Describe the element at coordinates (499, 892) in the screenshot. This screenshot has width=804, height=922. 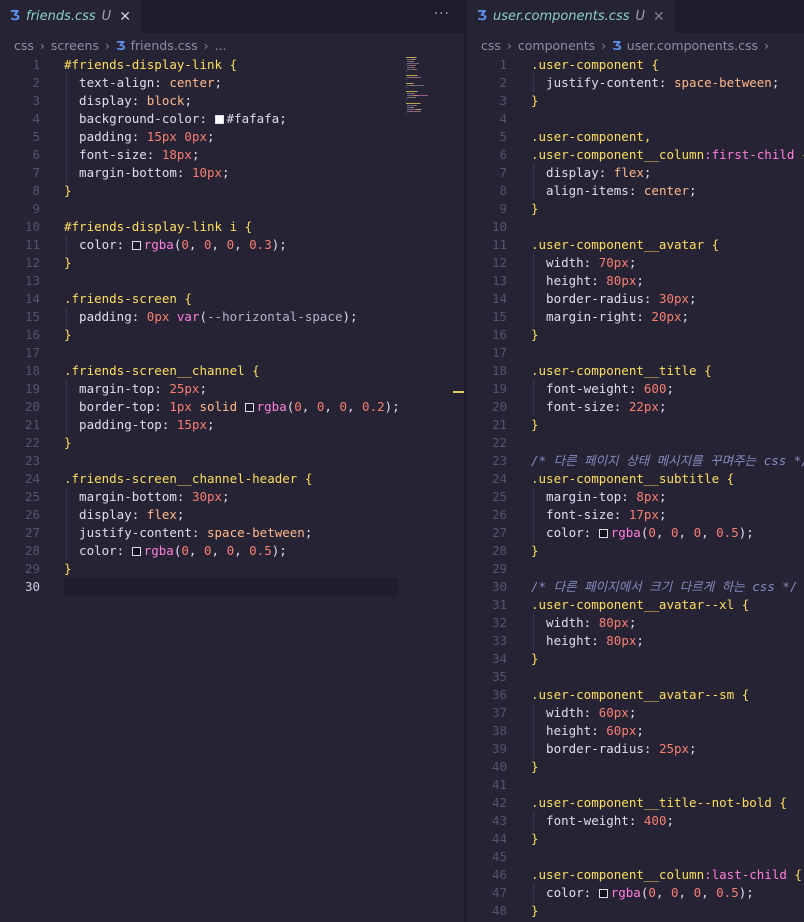
I see `line-number: 47` at that location.